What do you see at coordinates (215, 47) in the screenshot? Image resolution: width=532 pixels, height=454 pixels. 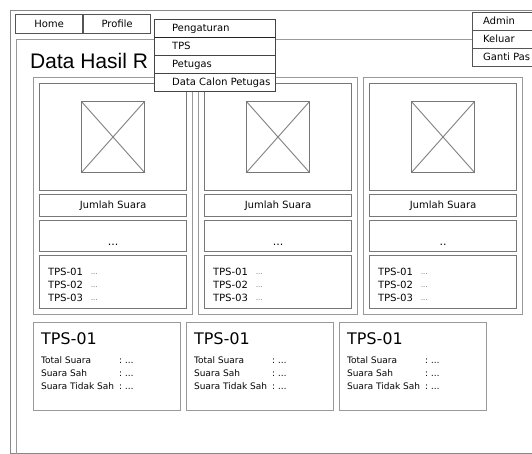 I see `dropdown-item: TPS` at bounding box center [215, 47].